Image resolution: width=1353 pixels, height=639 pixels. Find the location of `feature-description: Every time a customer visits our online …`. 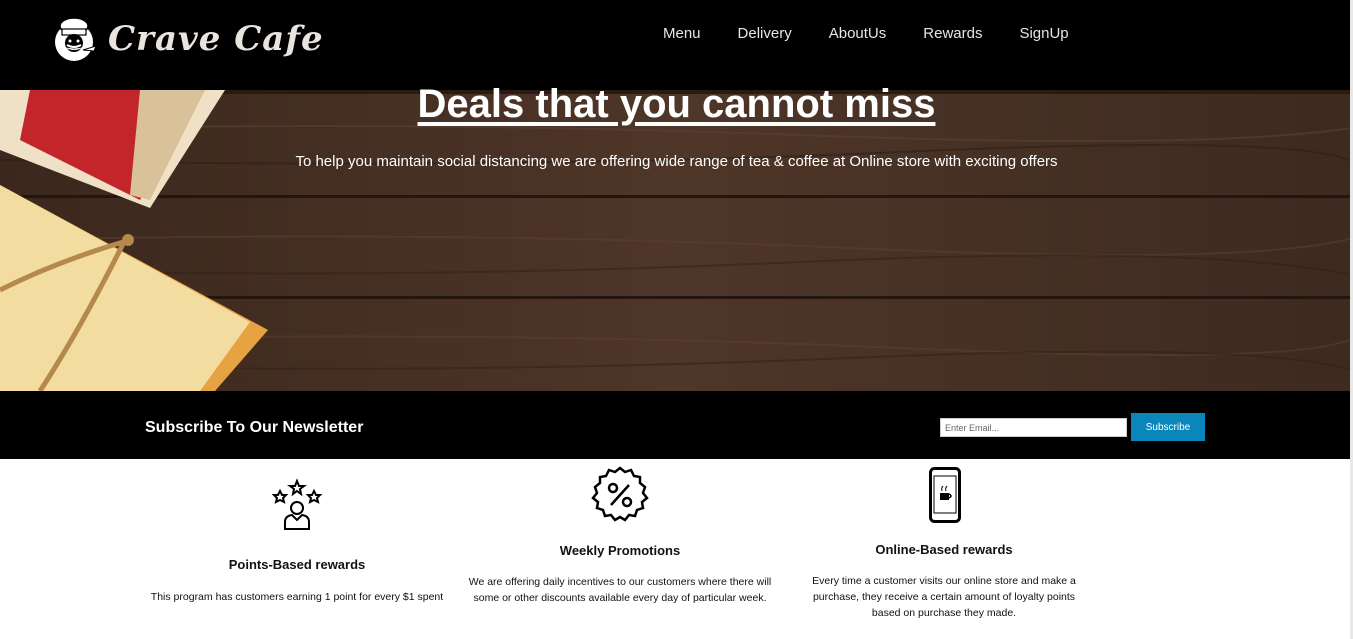

feature-description: Every time a customer visits our online … is located at coordinates (944, 597).